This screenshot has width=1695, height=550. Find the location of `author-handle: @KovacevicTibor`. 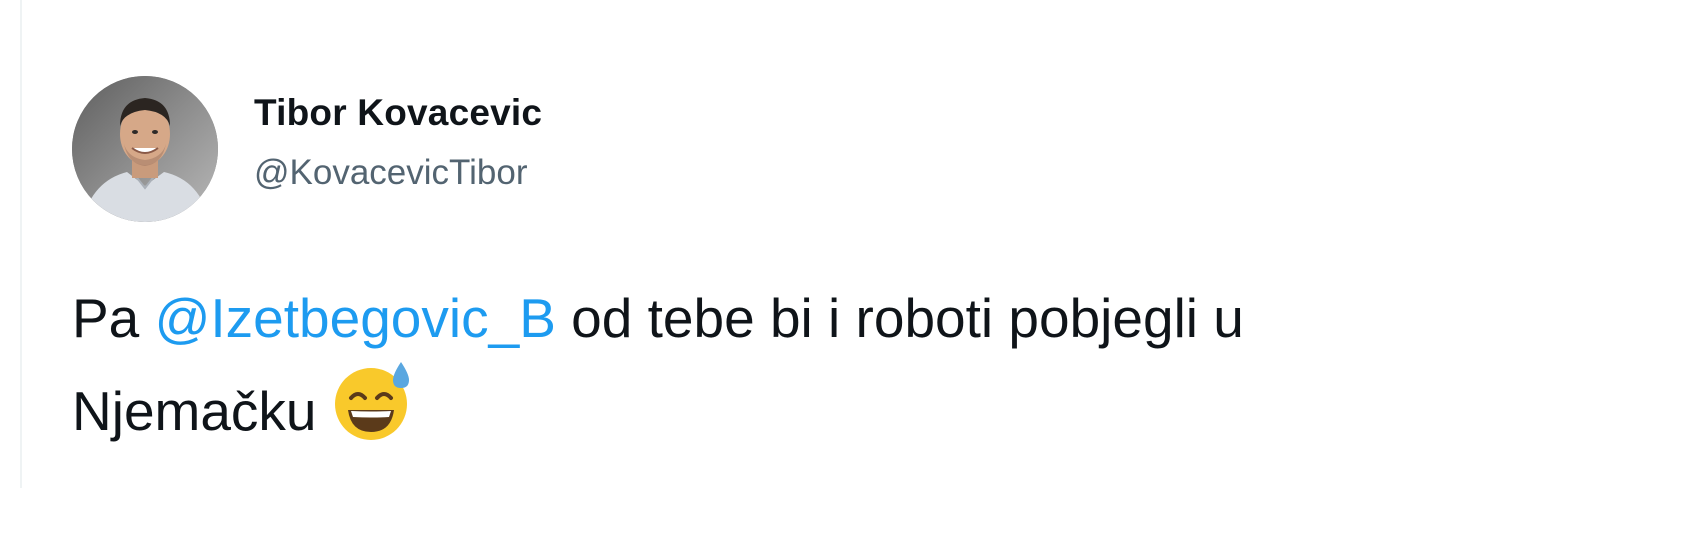

author-handle: @KovacevicTibor is located at coordinates (391, 173).